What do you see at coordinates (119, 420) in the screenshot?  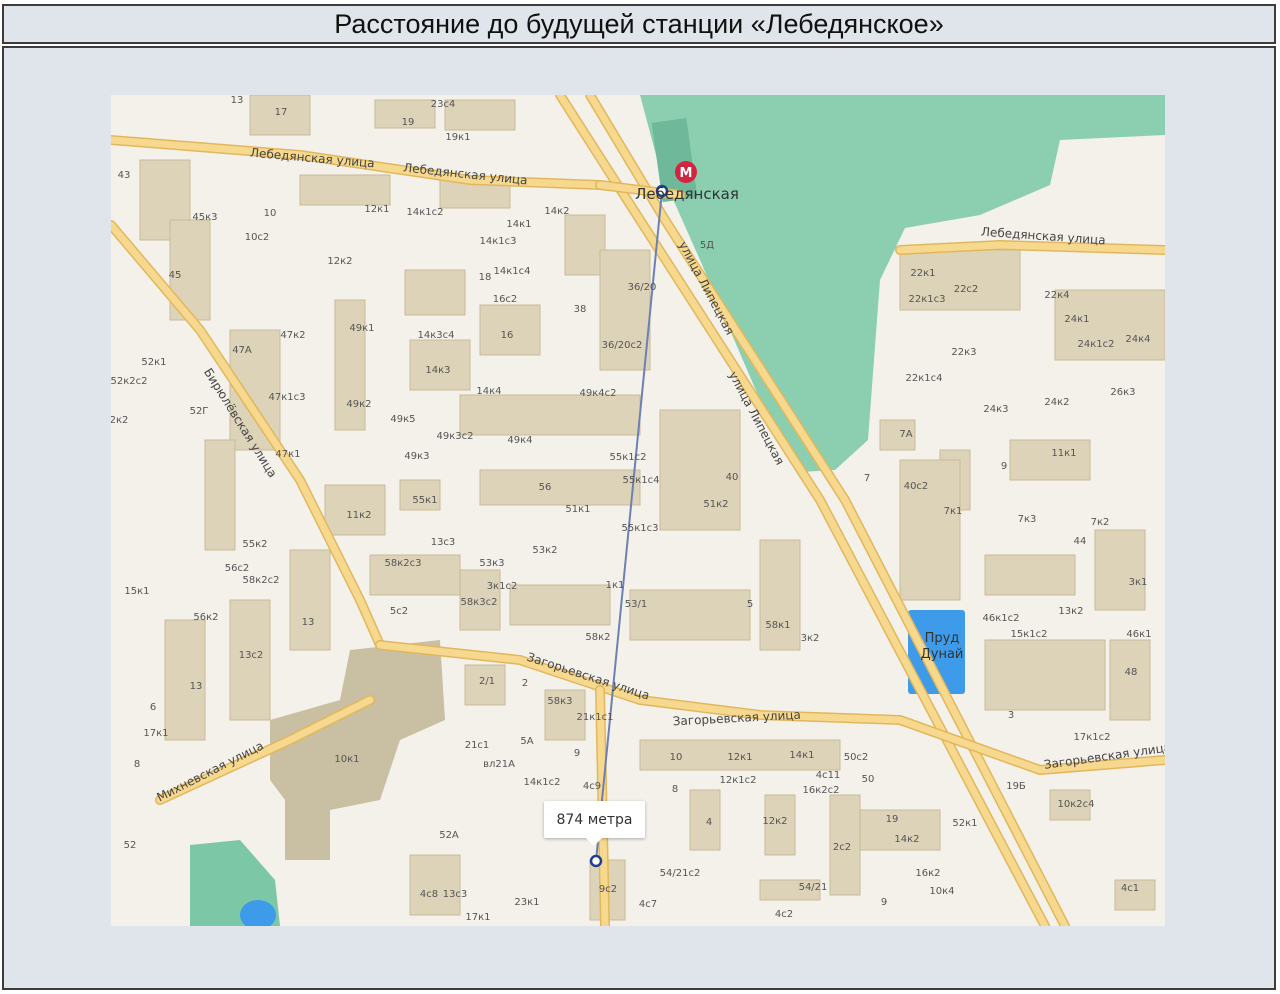 I see `building-number-label: 2к2` at bounding box center [119, 420].